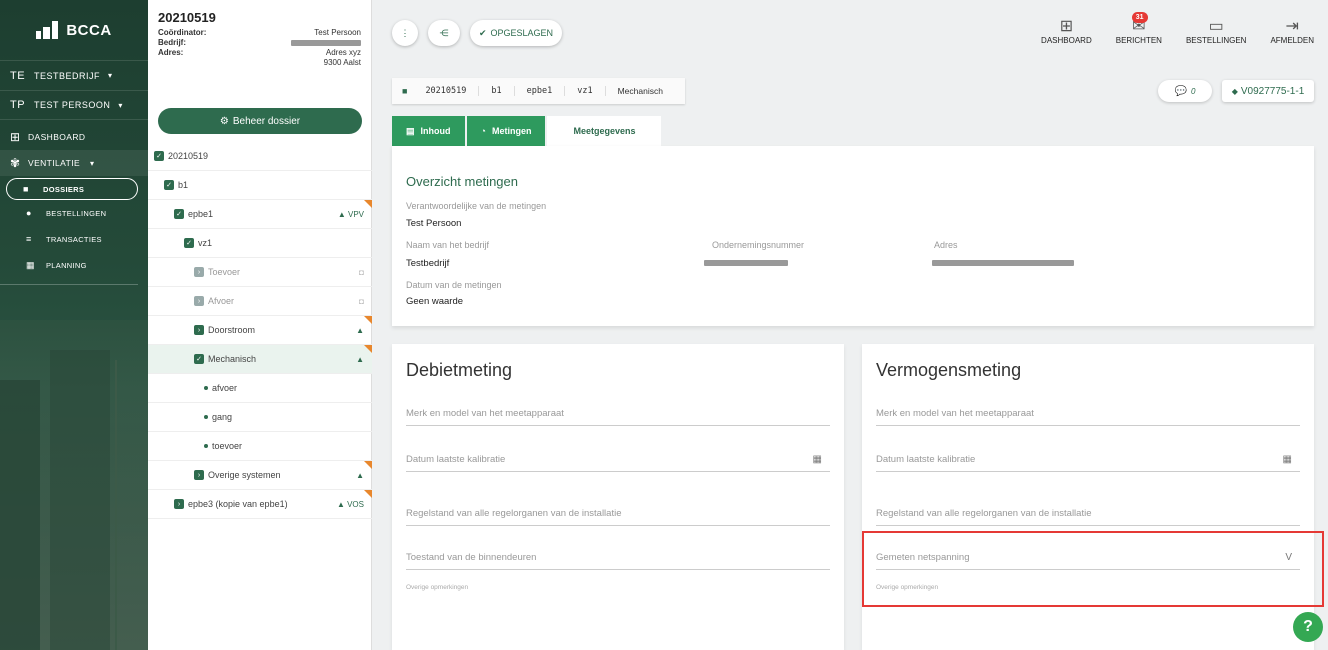  I want to click on tag-icon: ◆, so click(1234, 91).